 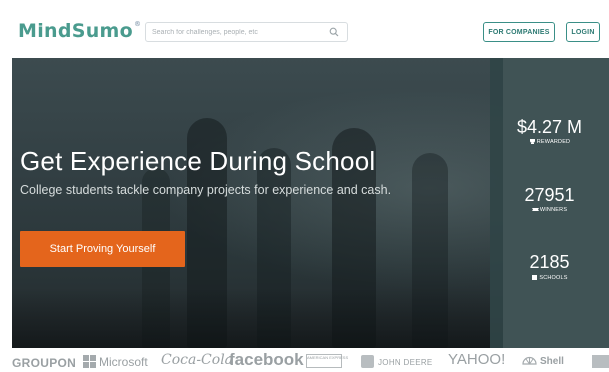 I want to click on login-button: LOGIN, so click(x=583, y=32).